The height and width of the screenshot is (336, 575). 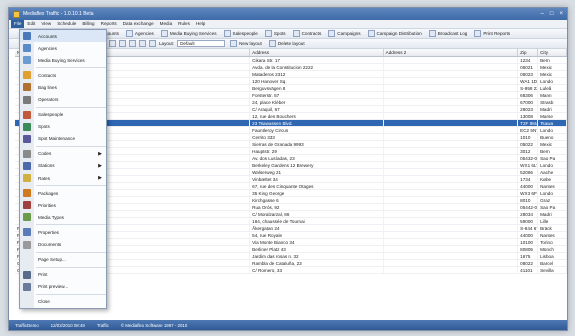 I want to click on menu-reports: Reports, so click(x=109, y=24).